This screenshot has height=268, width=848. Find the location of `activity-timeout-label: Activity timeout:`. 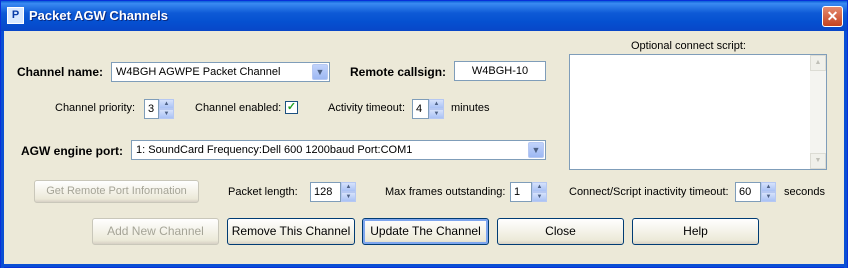

activity-timeout-label: Activity timeout: is located at coordinates (367, 108).